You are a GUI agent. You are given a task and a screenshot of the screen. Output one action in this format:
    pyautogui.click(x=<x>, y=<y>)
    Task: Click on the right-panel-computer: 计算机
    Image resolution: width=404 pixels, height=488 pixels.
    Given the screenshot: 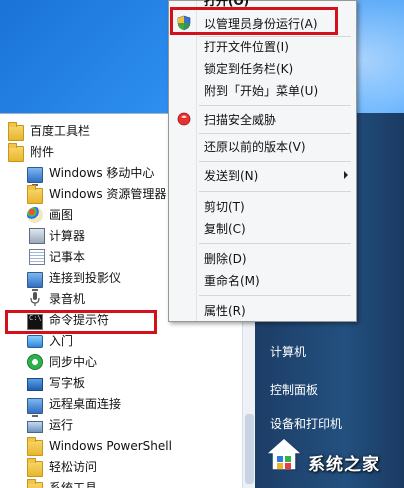 What is the action you would take?
    pyautogui.click(x=288, y=351)
    